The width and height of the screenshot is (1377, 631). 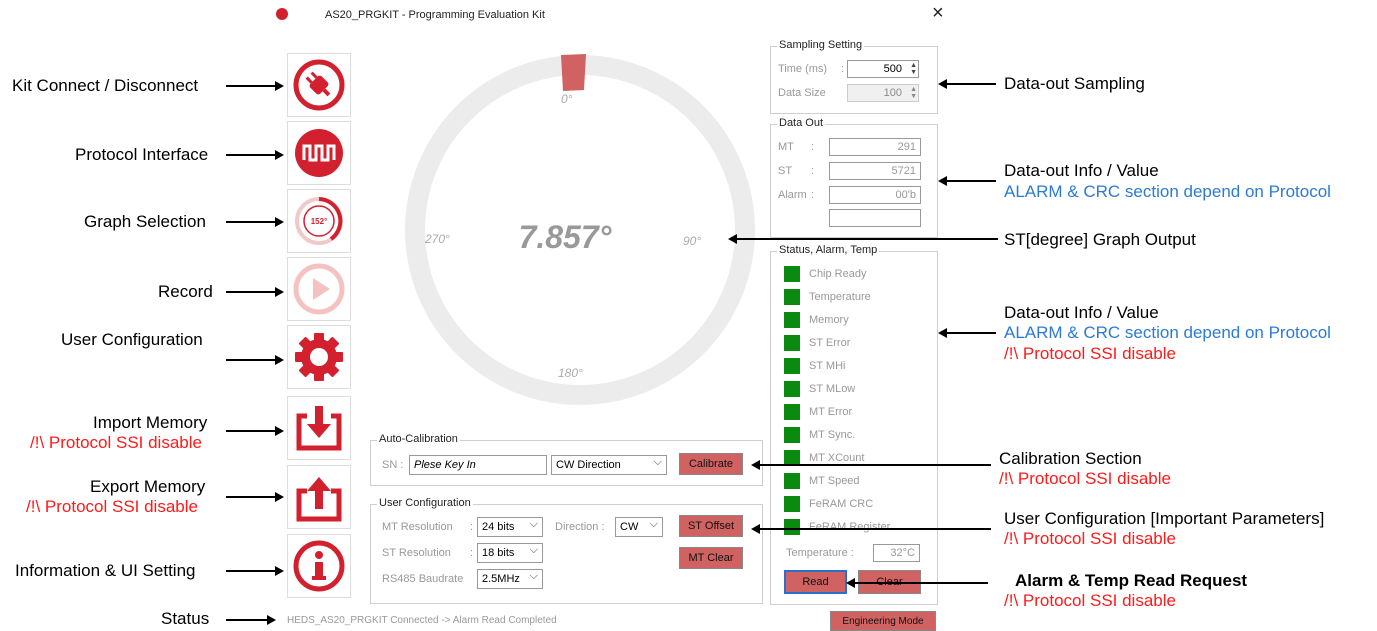 I want to click on plug-icon, so click(x=319, y=85).